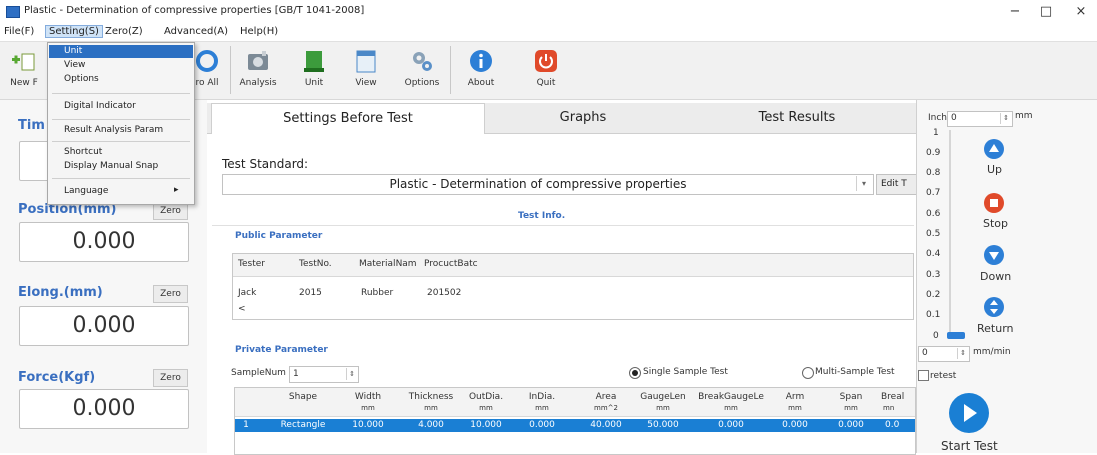  Describe the element at coordinates (606, 397) in the screenshot. I see `col-area: Area` at that location.